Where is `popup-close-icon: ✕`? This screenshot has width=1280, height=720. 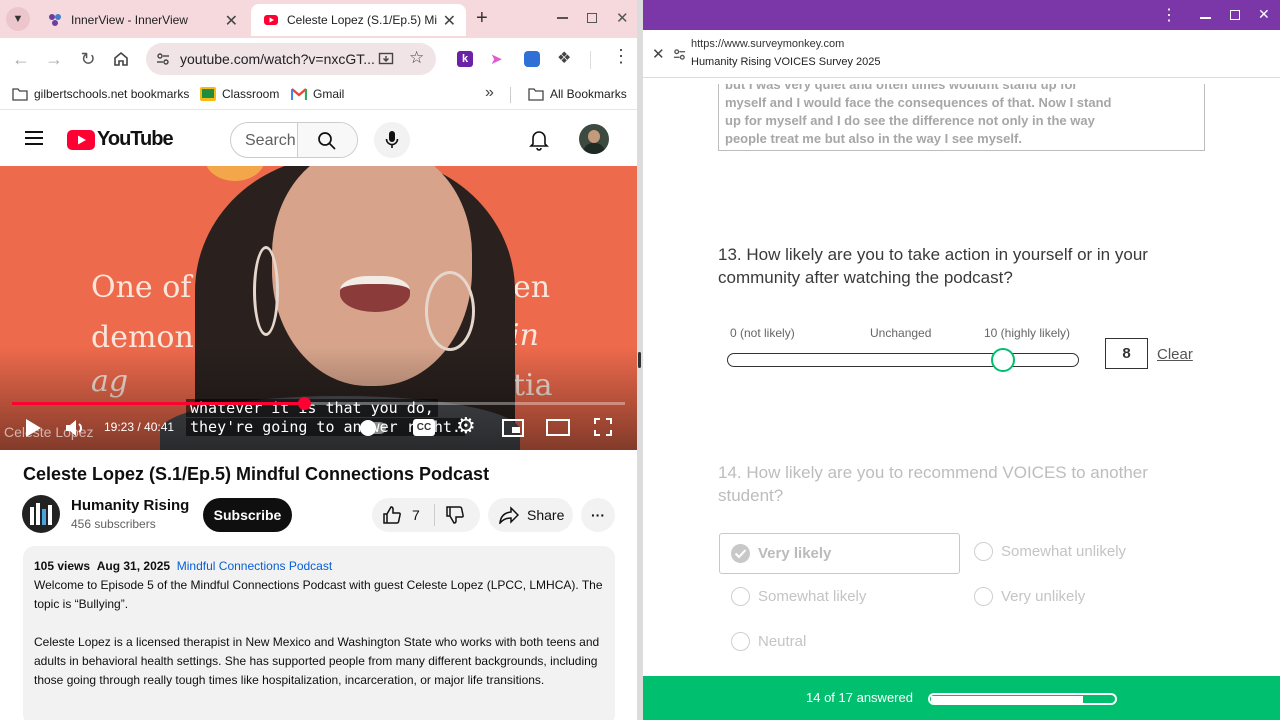
popup-close-icon: ✕ is located at coordinates (1264, 14).